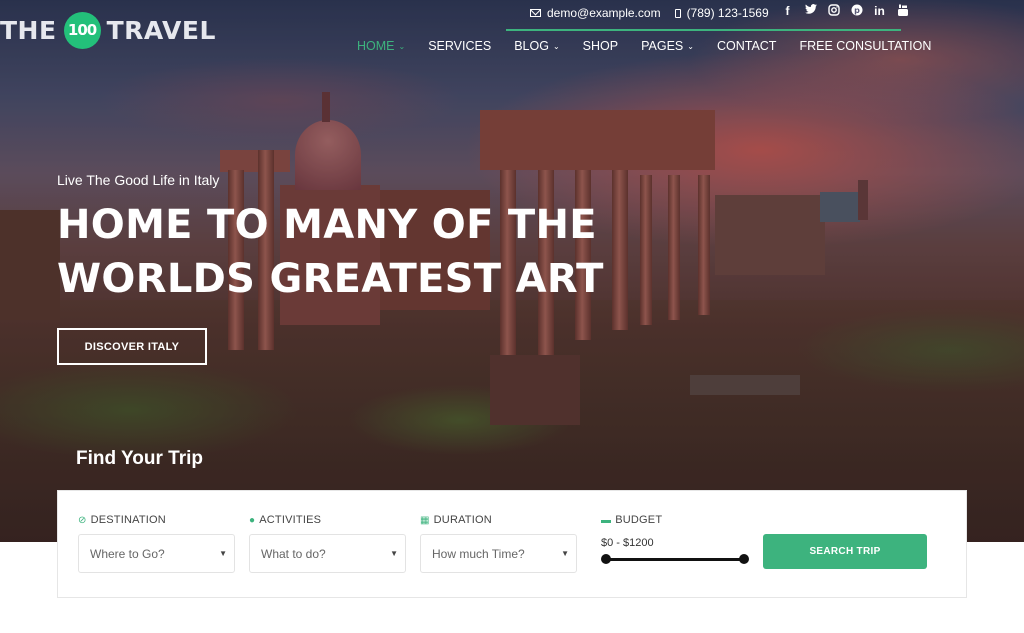 This screenshot has height=633, width=1024. Describe the element at coordinates (606, 520) in the screenshot. I see `credit-card-icon: ▬` at that location.